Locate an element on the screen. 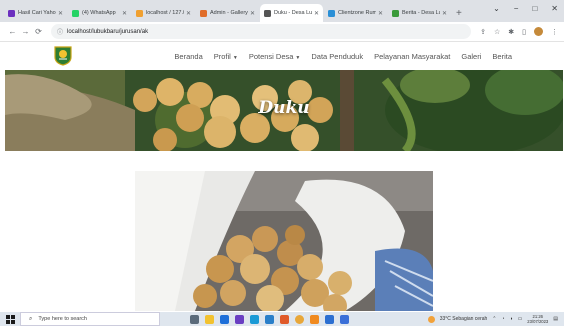 The width and height of the screenshot is (564, 326). tab-label: Berita - Desa Lul is located at coordinates (421, 13).